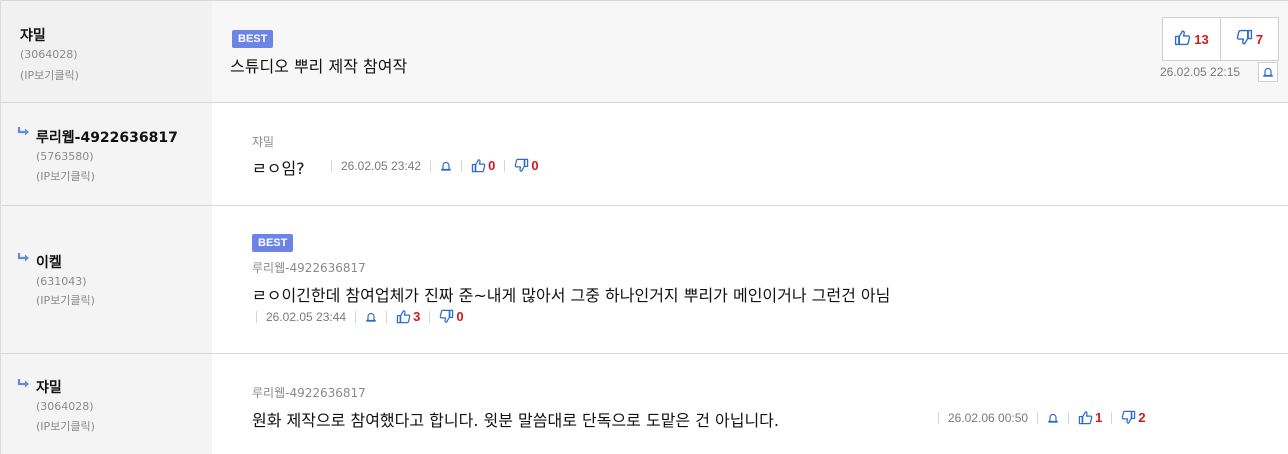  I want to click on author-uid: (5763580), so click(65, 156).